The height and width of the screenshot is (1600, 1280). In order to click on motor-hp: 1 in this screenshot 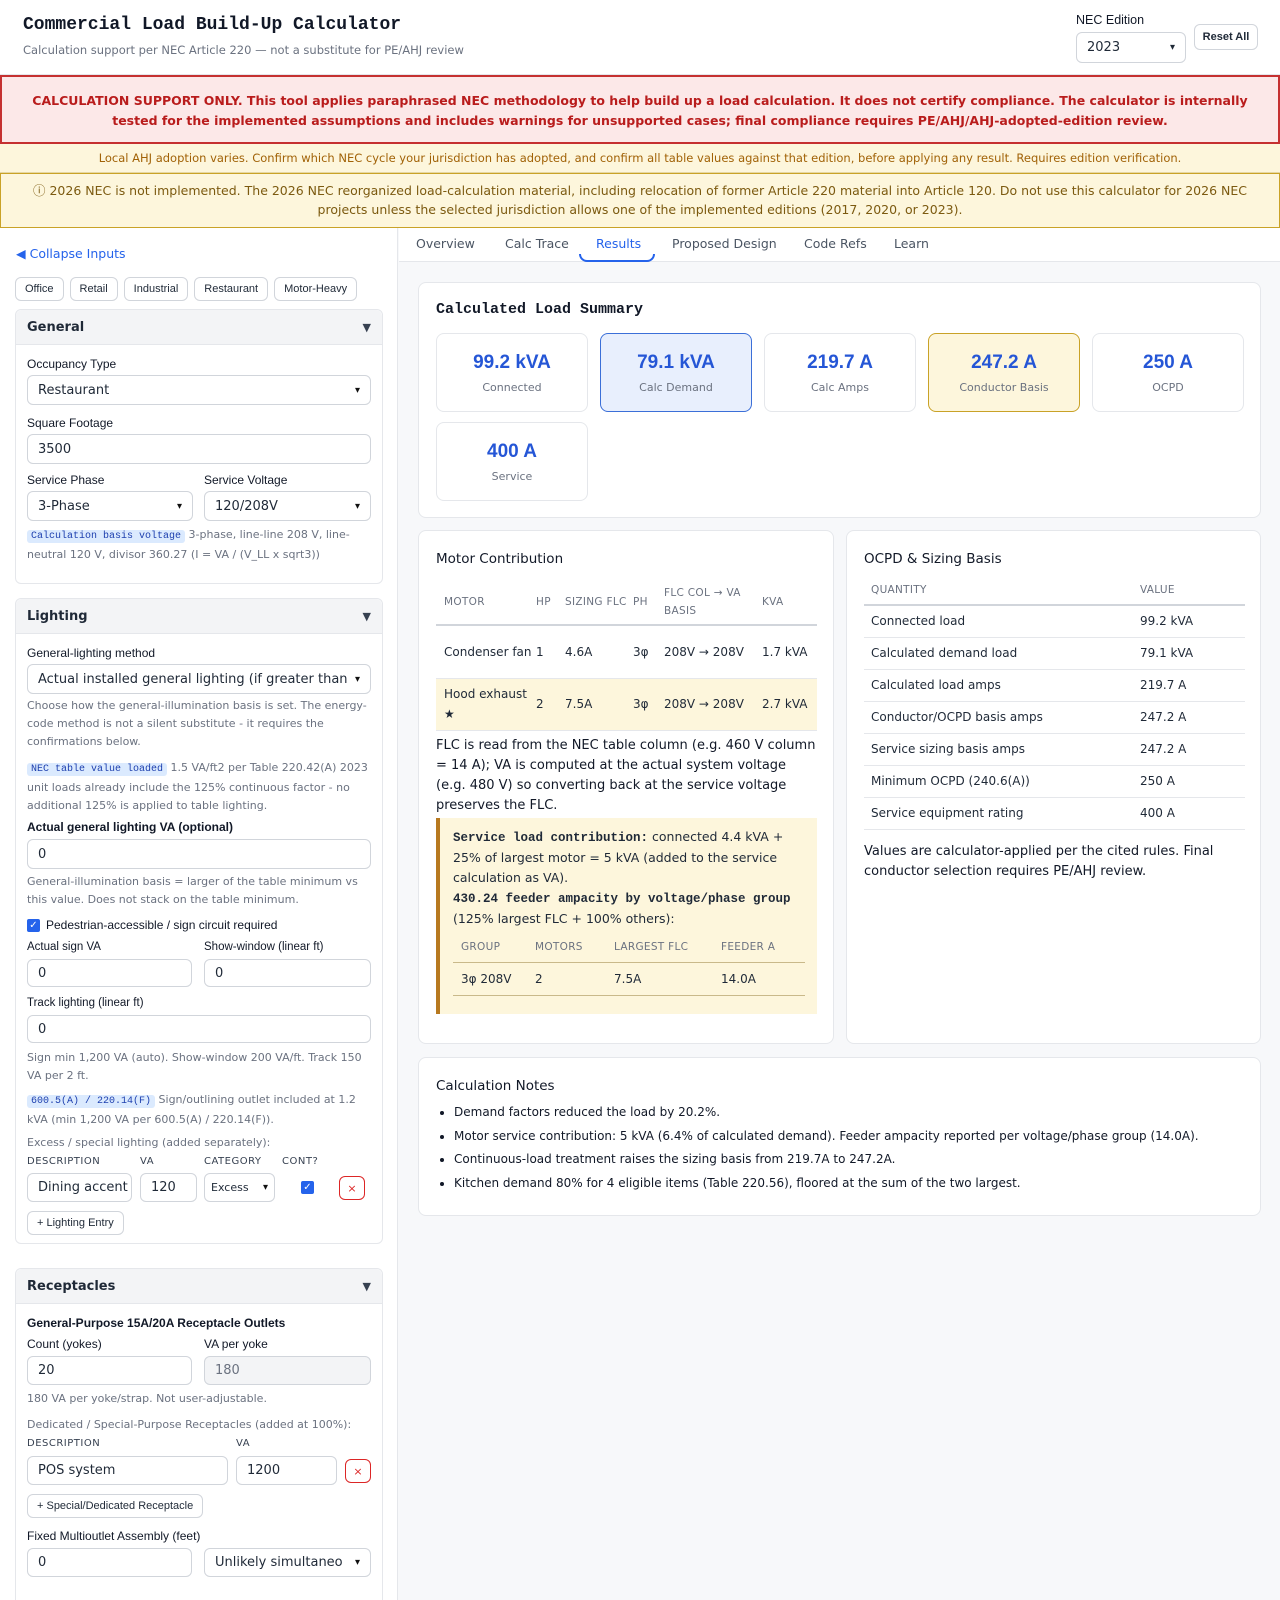, I will do `click(540, 651)`.